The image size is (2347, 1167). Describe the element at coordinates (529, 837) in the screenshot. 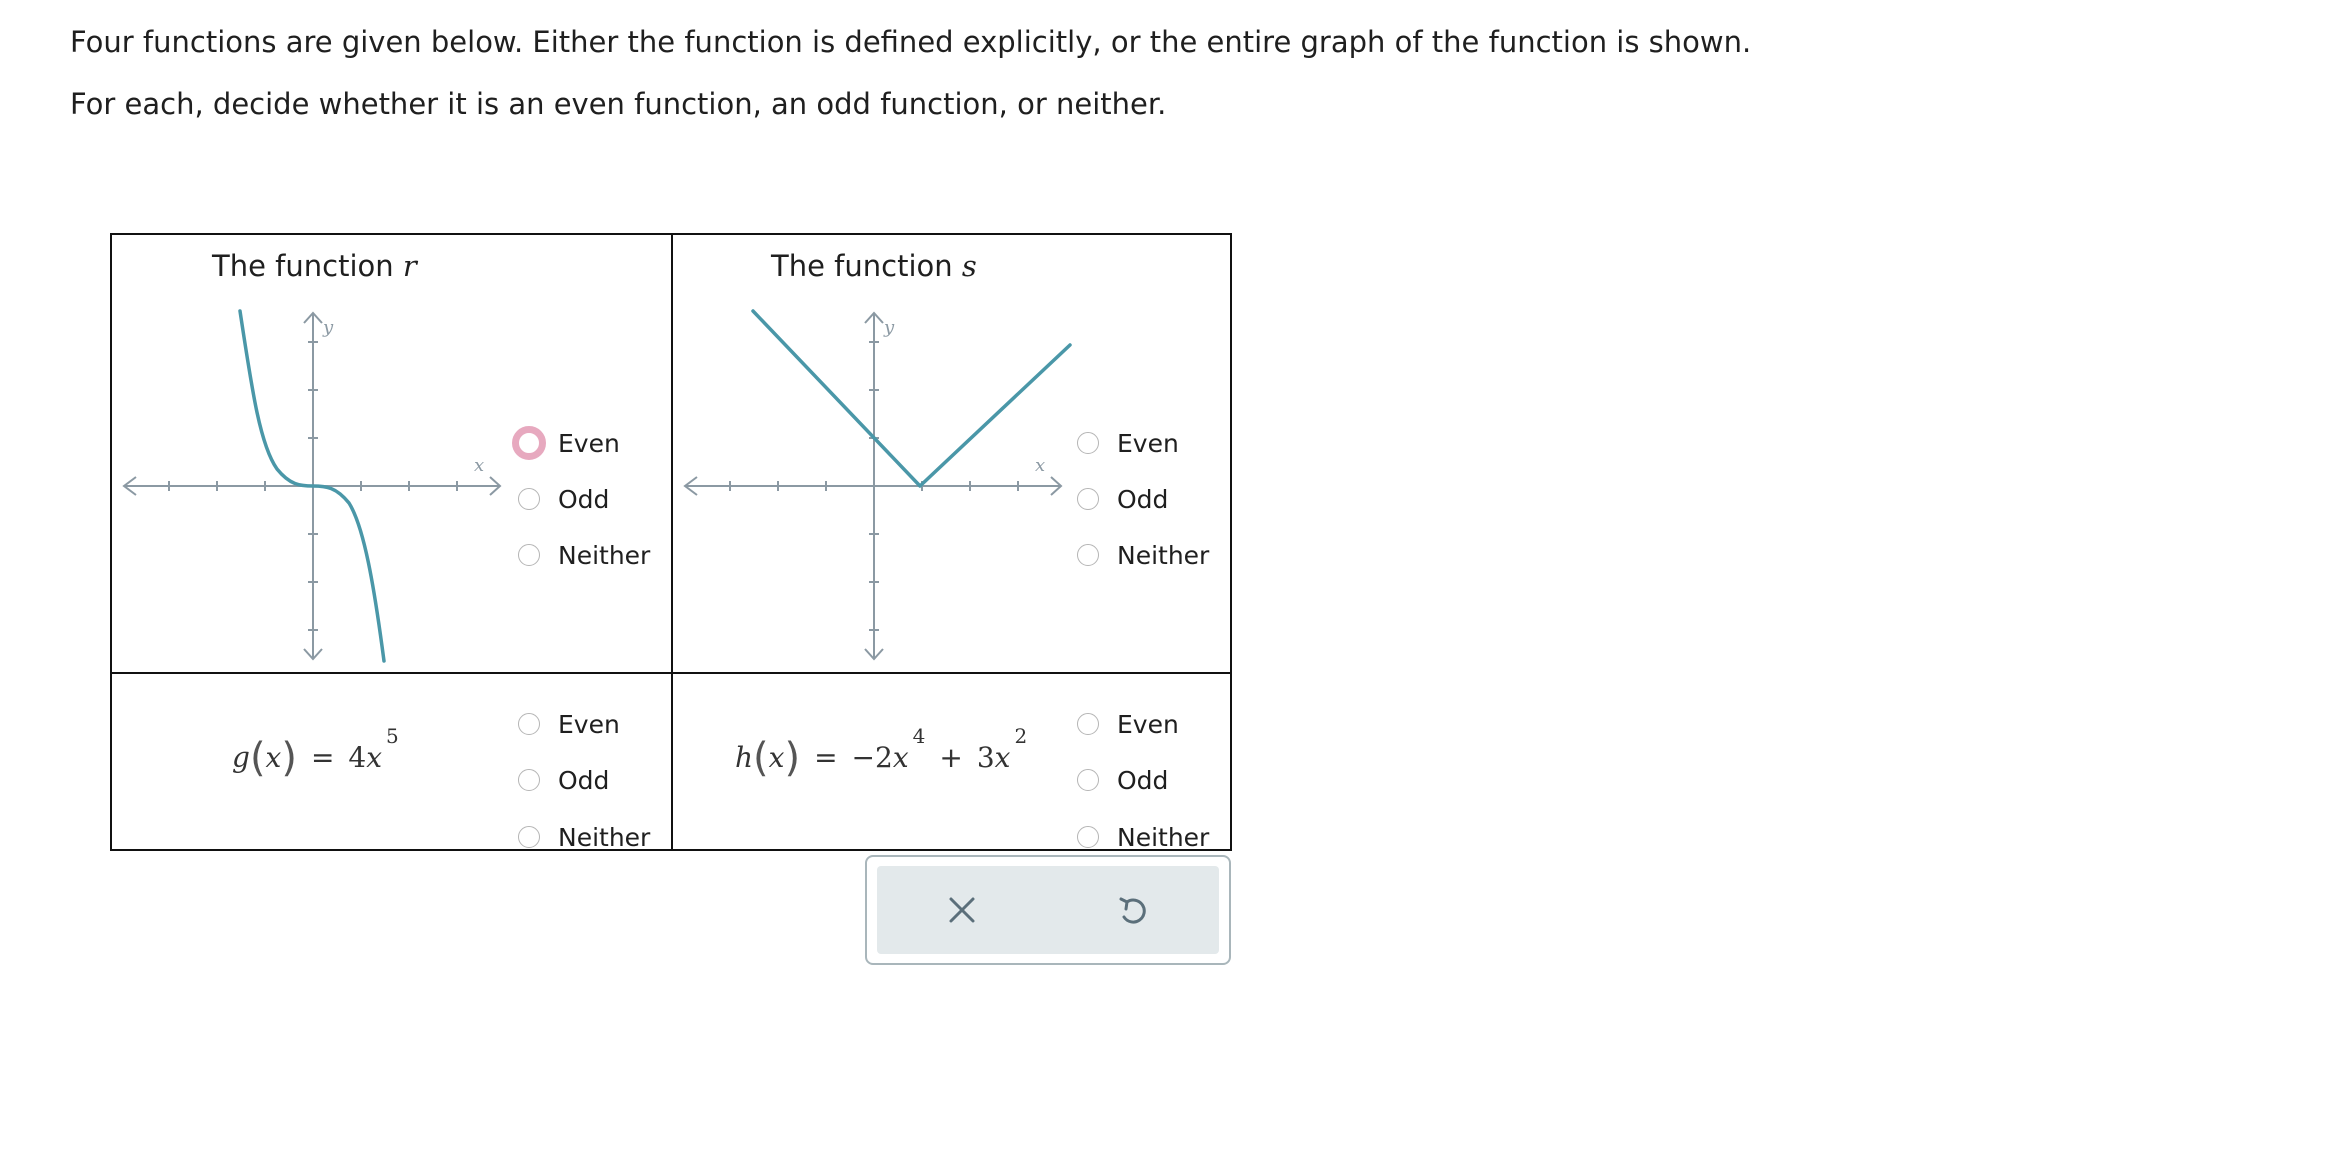

I see `radio-g-neither` at that location.